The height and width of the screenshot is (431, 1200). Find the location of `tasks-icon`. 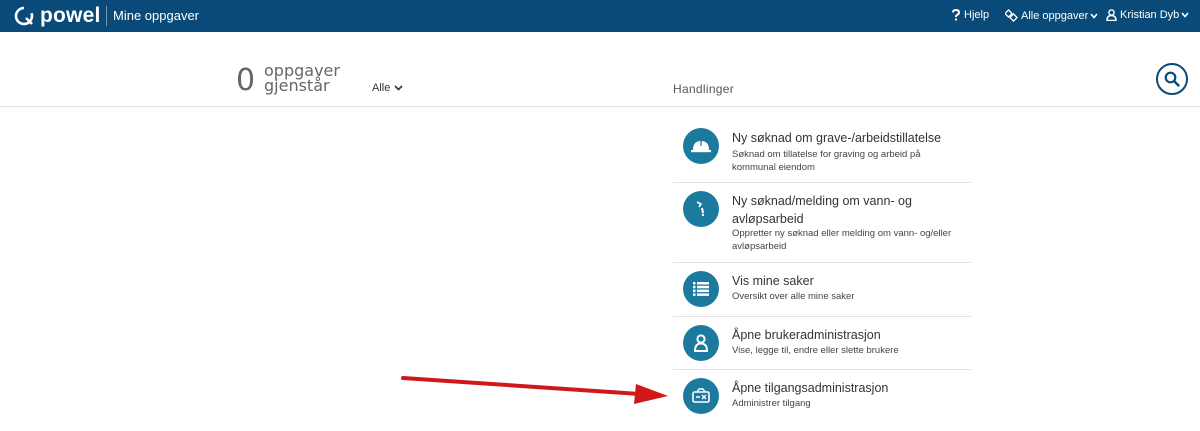

tasks-icon is located at coordinates (1011, 15).